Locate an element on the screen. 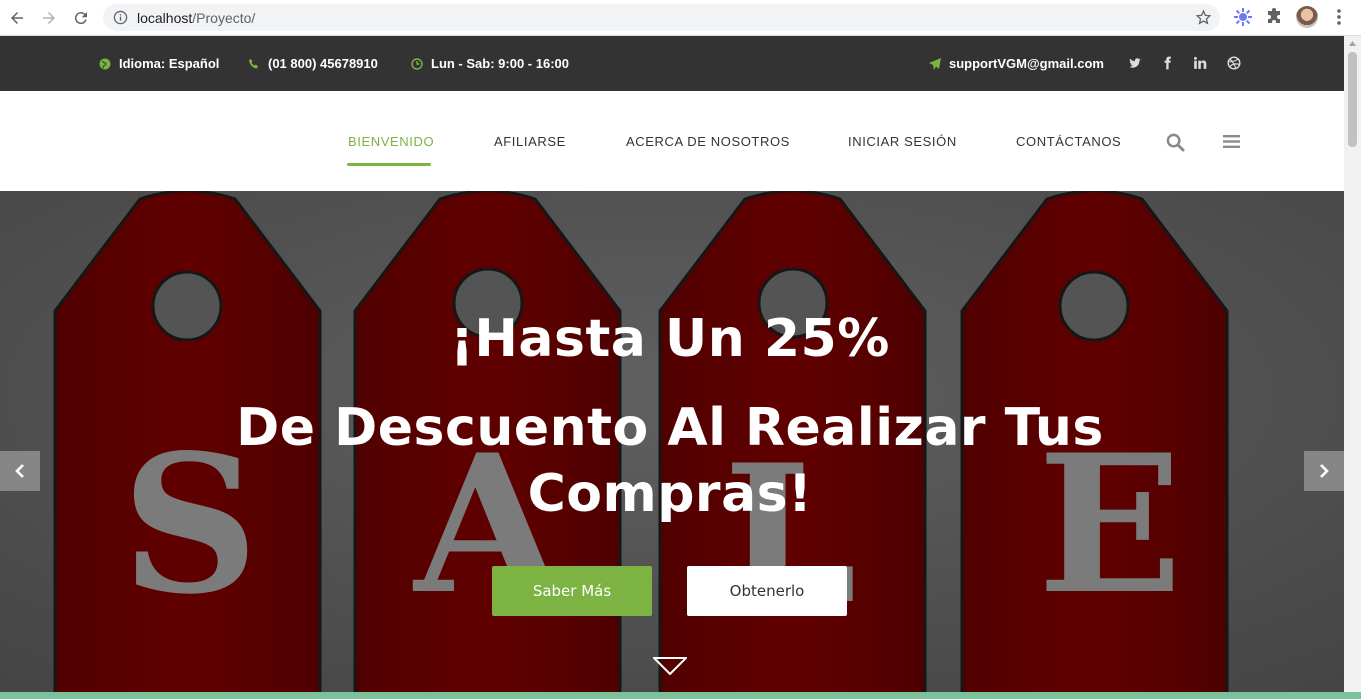  address-bar: localhost/Proyecto/ is located at coordinates (661, 17).